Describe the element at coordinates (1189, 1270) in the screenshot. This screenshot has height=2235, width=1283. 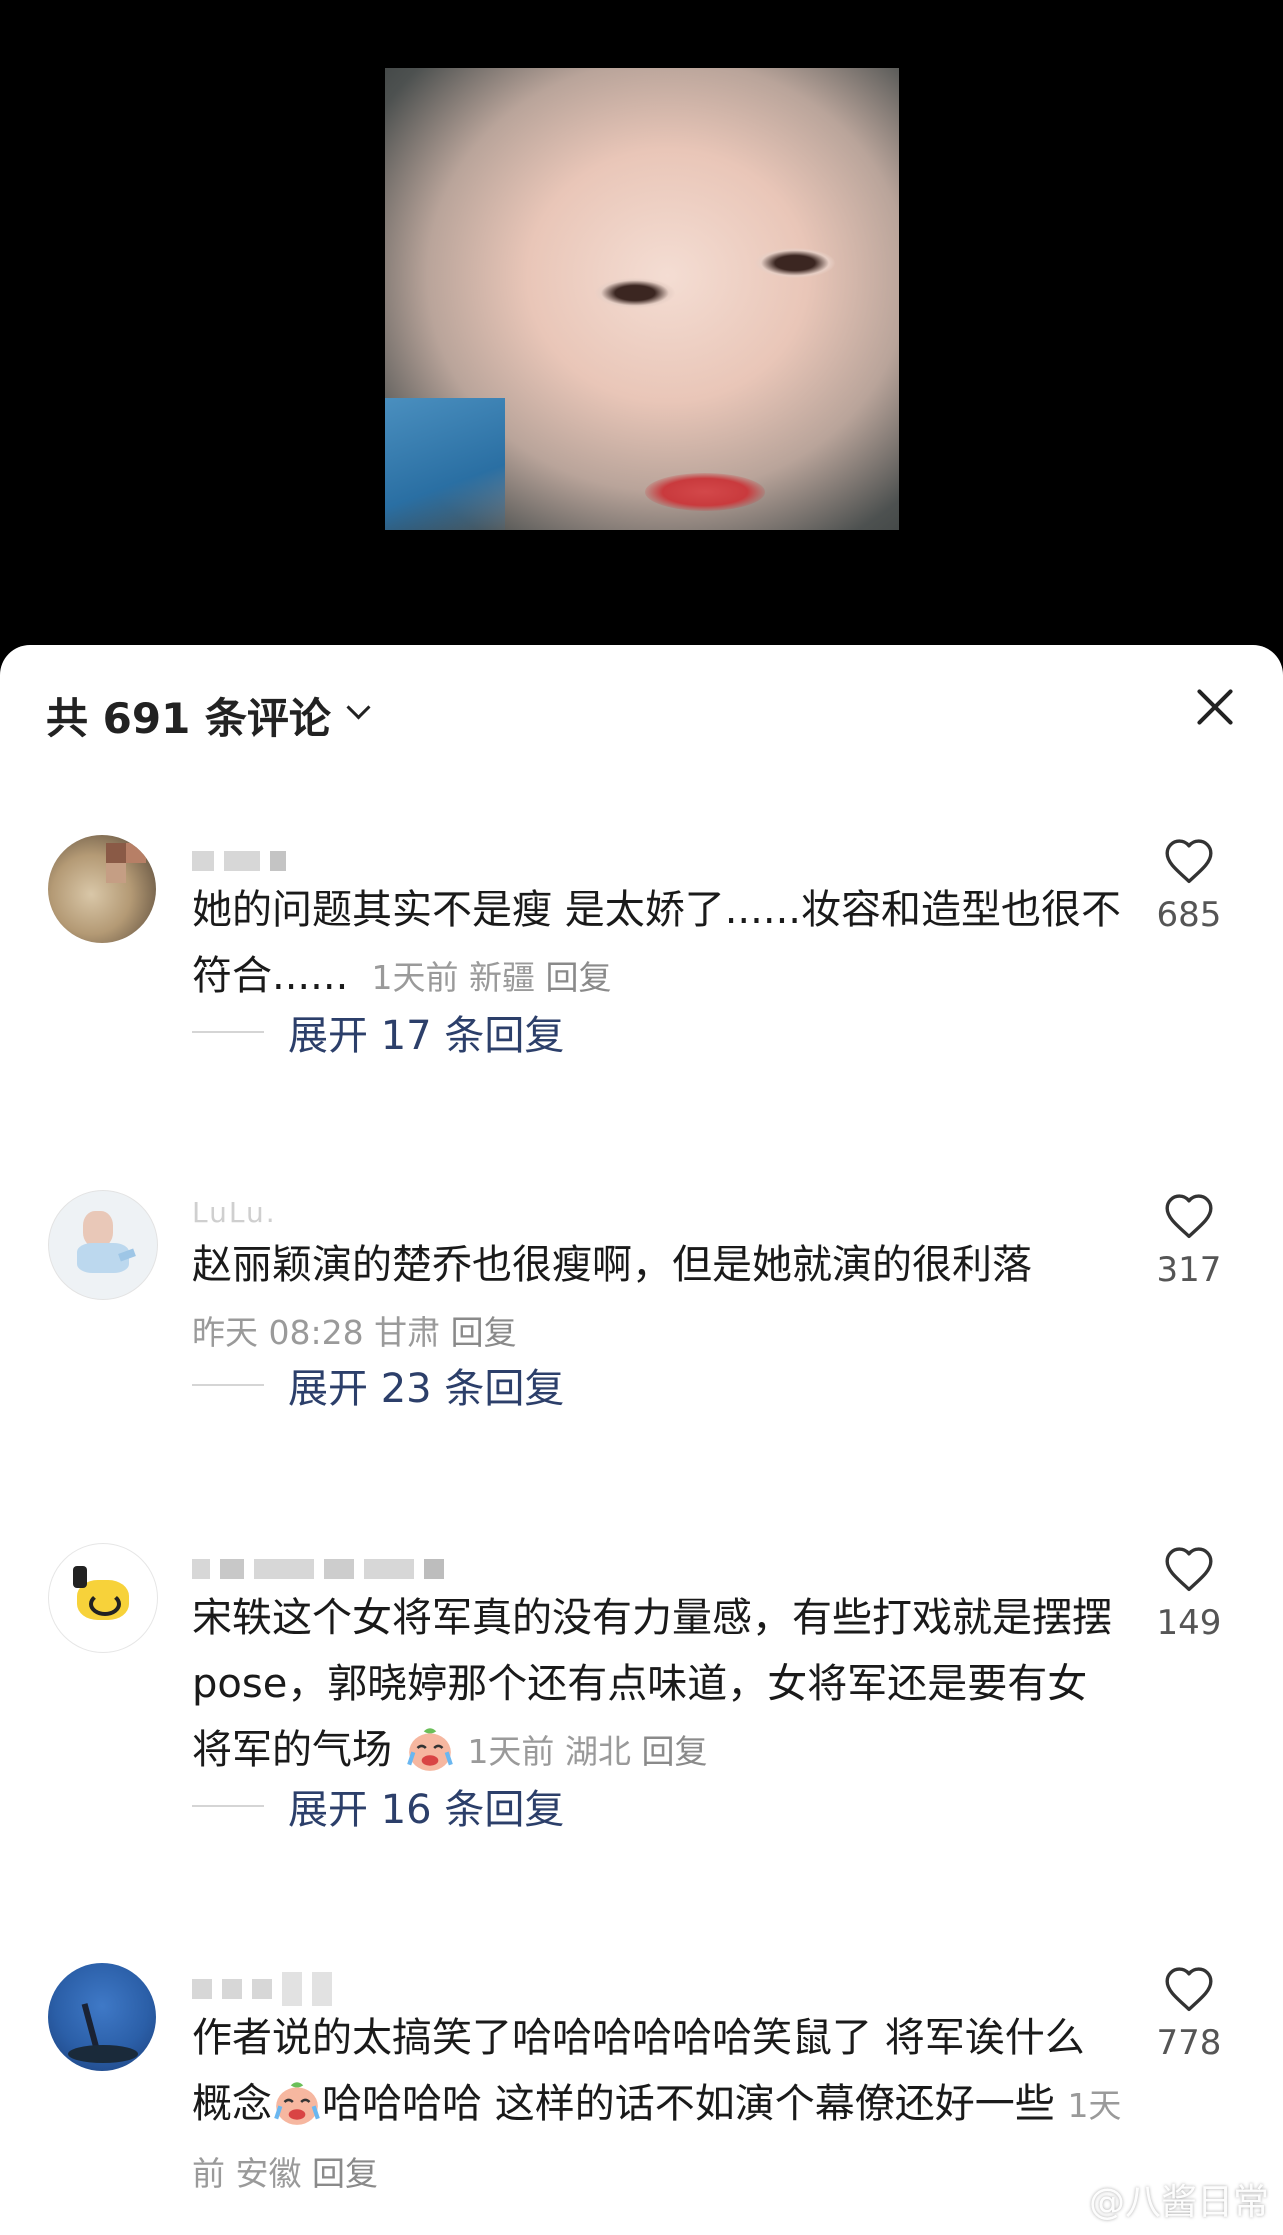
I see `like-count: 317` at that location.